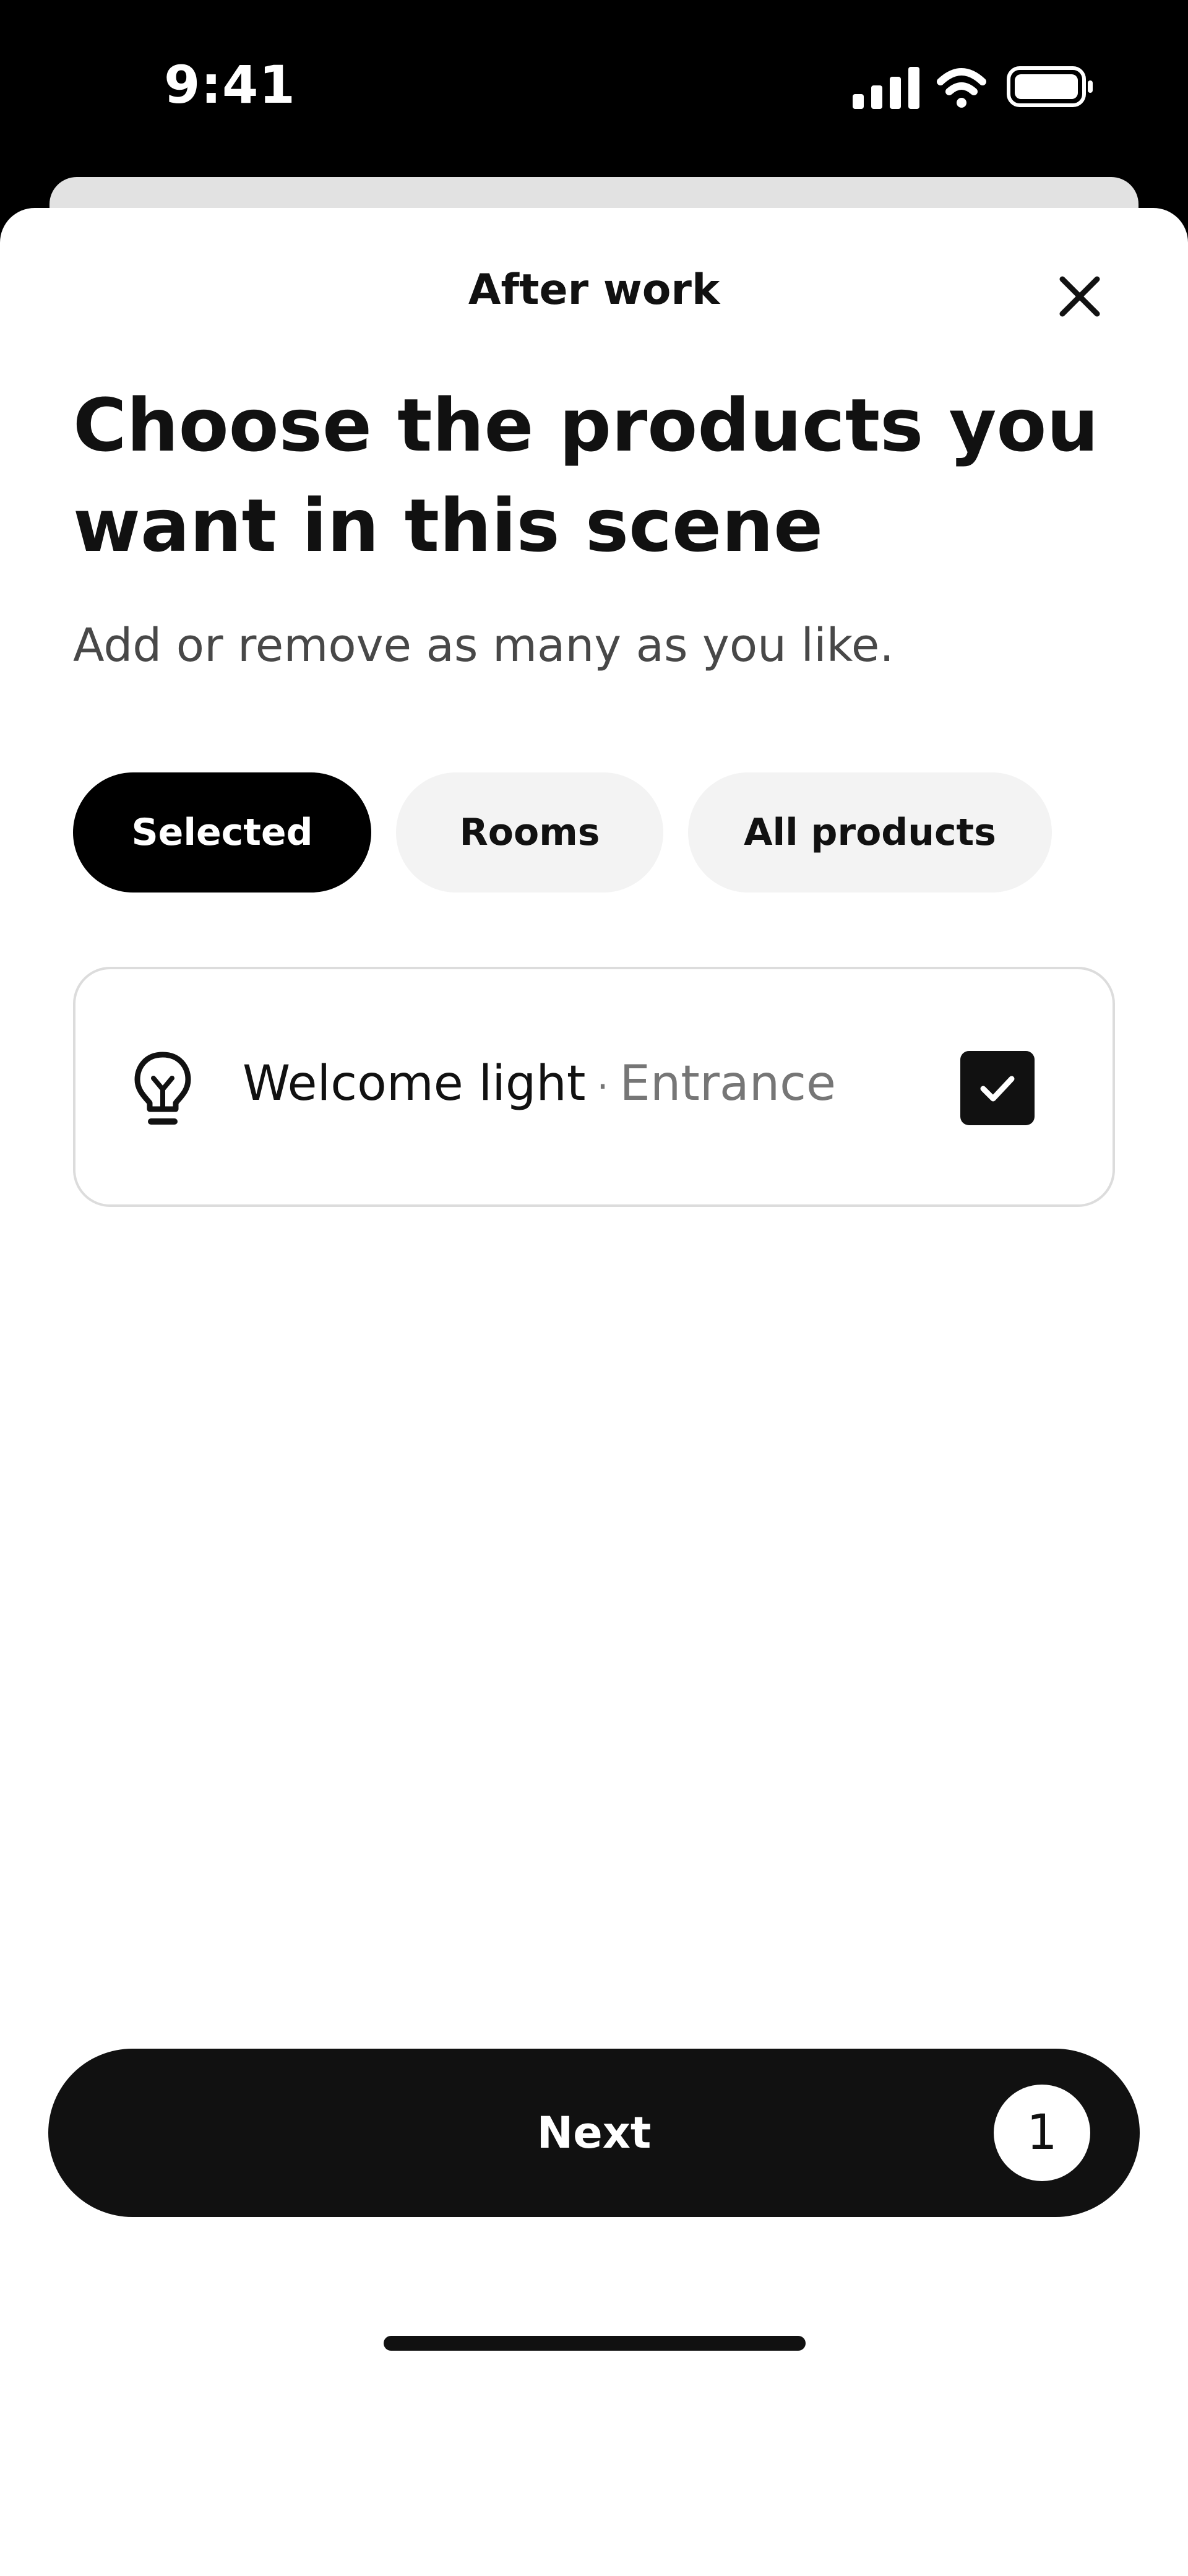 The image size is (1188, 2576). I want to click on status-icons, so click(972, 86).